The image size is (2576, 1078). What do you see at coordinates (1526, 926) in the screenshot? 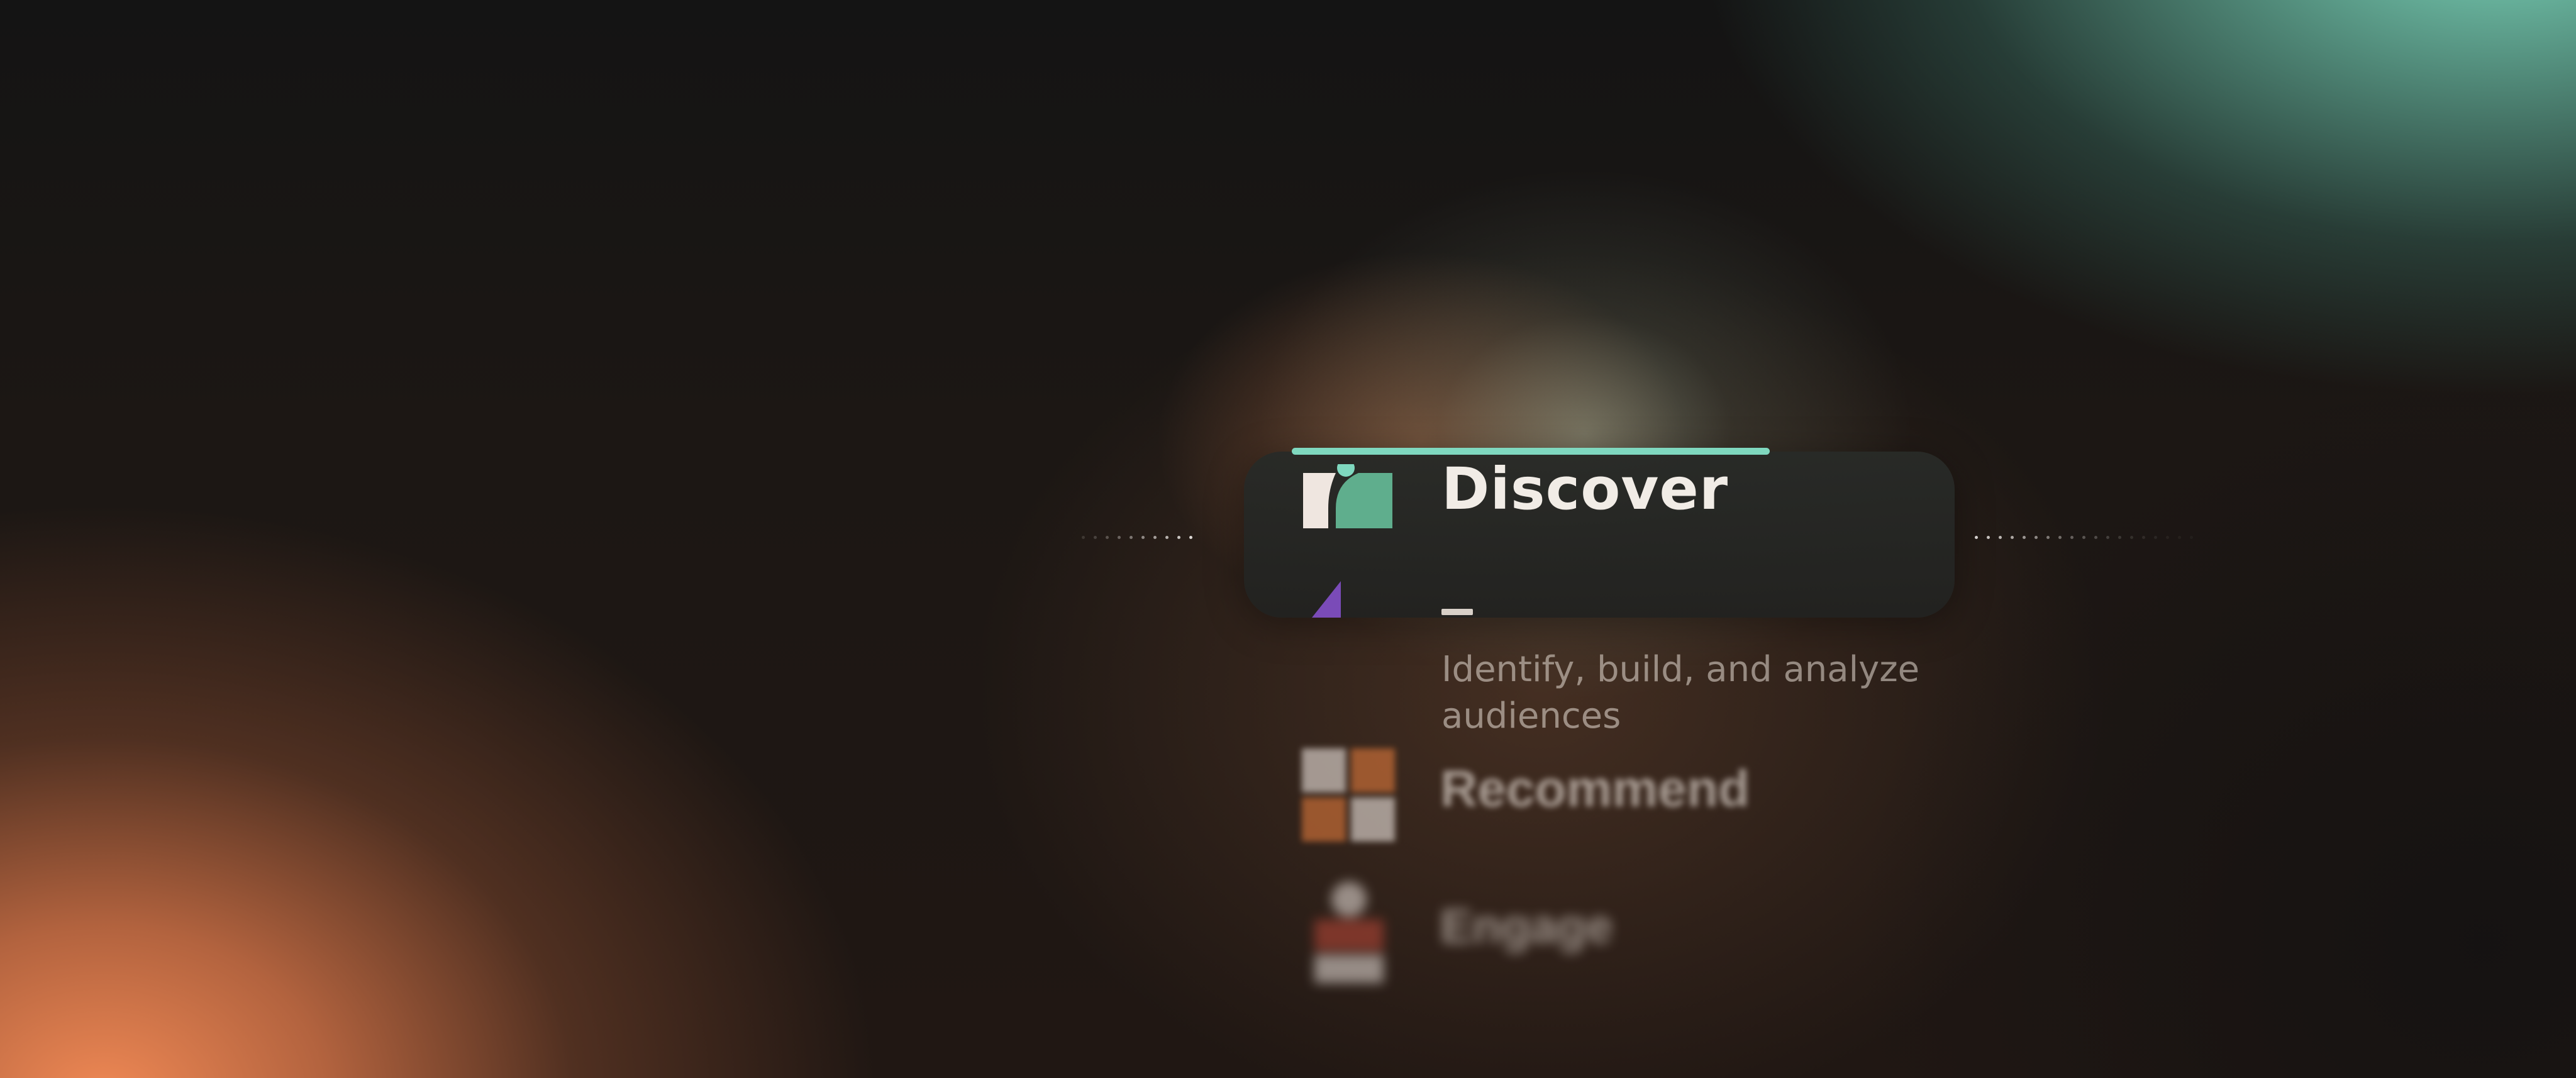
I see `menu-item-label: Engage` at bounding box center [1526, 926].